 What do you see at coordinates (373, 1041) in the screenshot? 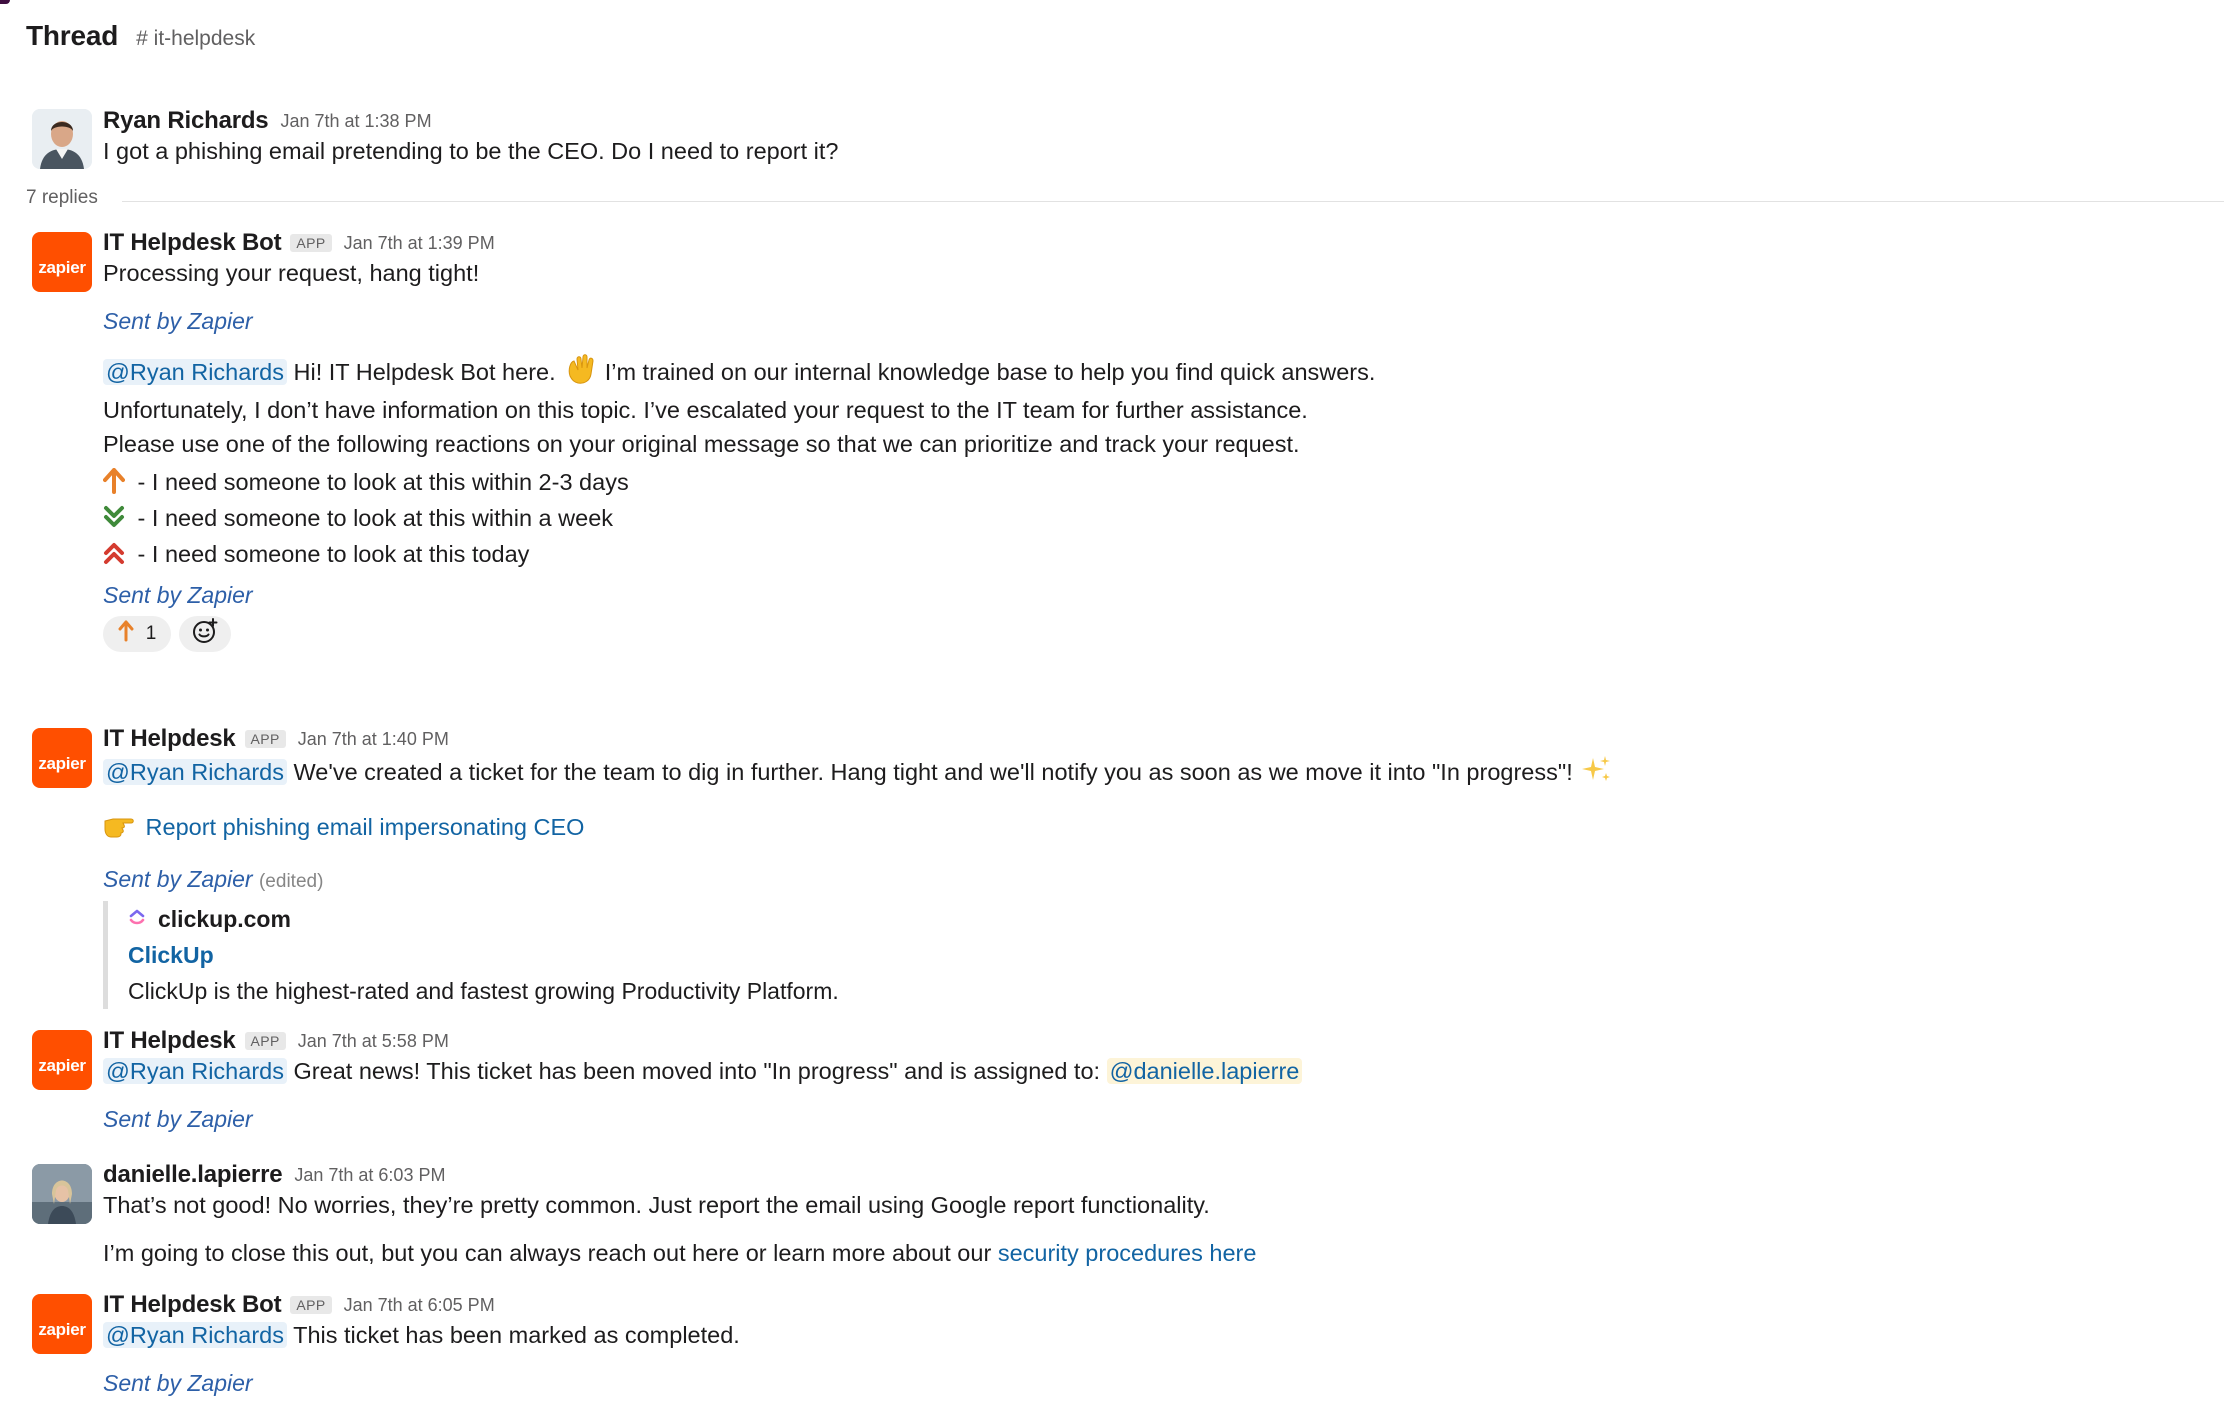
I see `timestamp: Jan 7th at 5:58 PM` at bounding box center [373, 1041].